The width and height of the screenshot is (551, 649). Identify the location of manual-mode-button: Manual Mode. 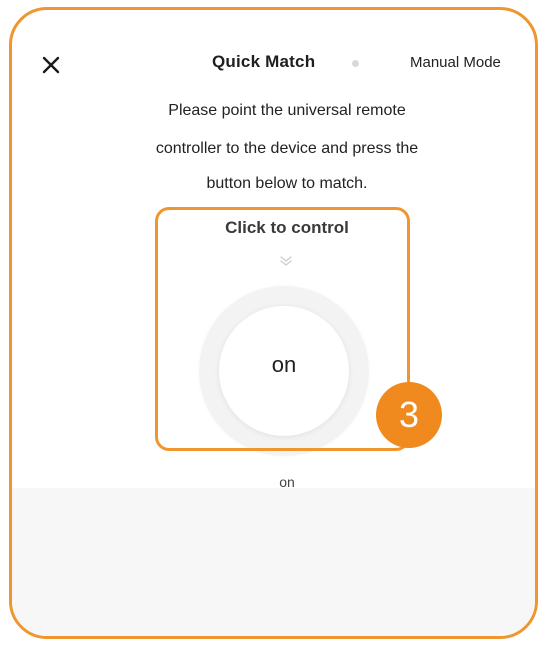
(455, 62).